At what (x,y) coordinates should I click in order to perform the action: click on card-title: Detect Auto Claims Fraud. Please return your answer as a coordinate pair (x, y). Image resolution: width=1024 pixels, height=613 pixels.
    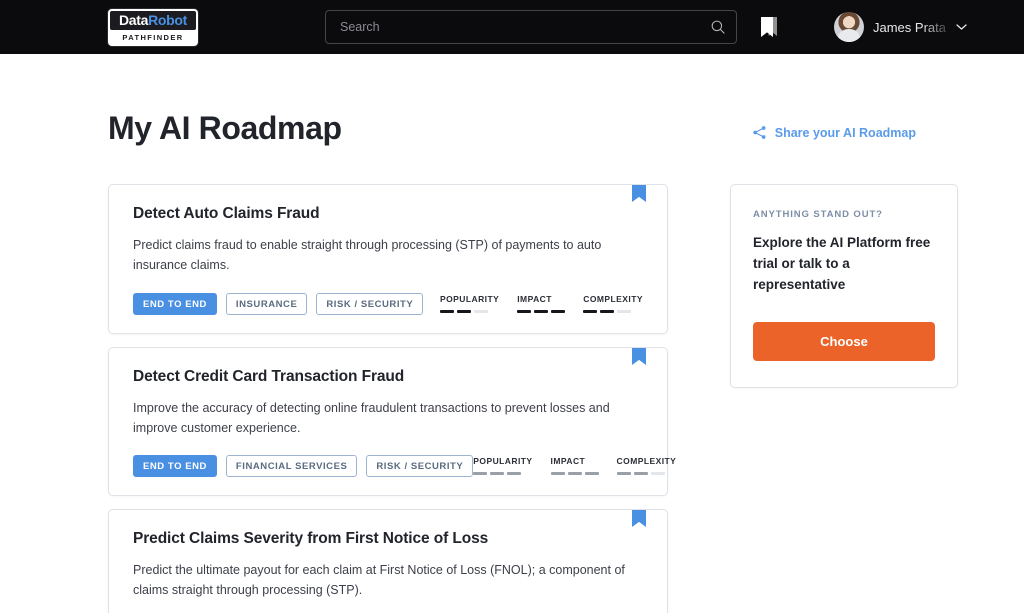
    Looking at the image, I should click on (226, 213).